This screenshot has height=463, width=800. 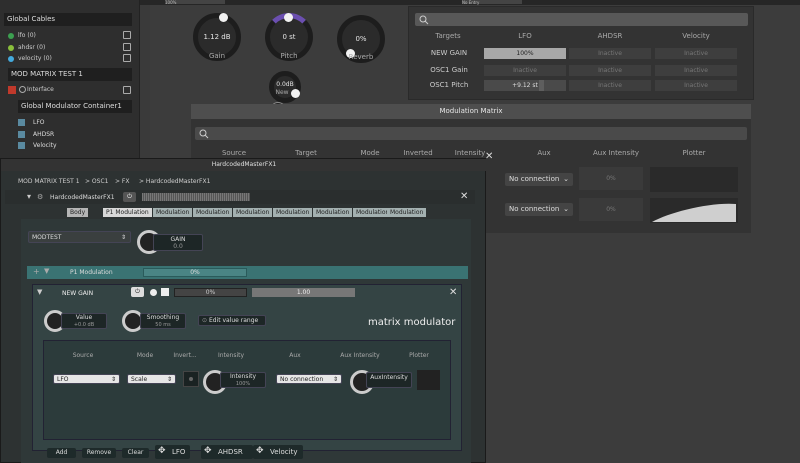 I want to click on source-drag-lfo: ✥ LFO, so click(x=172, y=452).